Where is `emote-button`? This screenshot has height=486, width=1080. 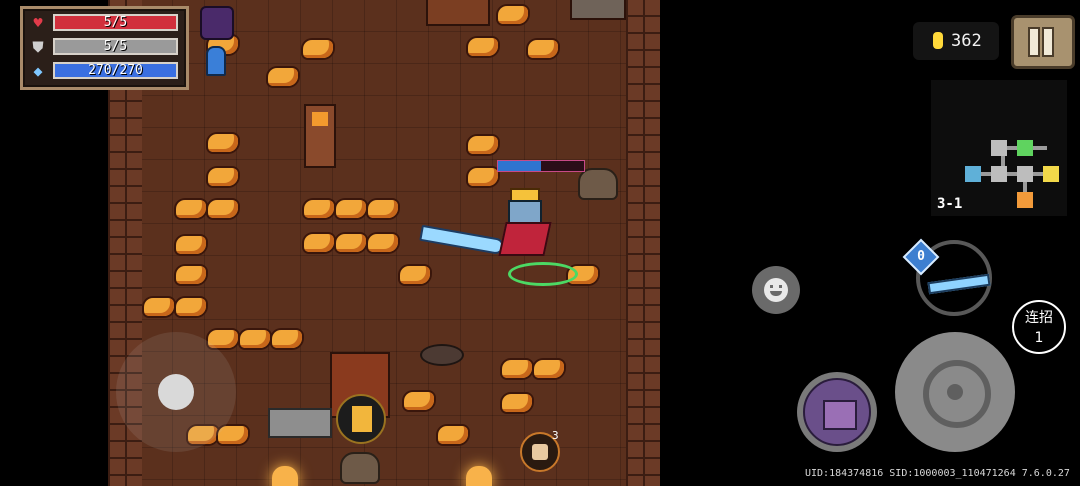 emote-button is located at coordinates (776, 290).